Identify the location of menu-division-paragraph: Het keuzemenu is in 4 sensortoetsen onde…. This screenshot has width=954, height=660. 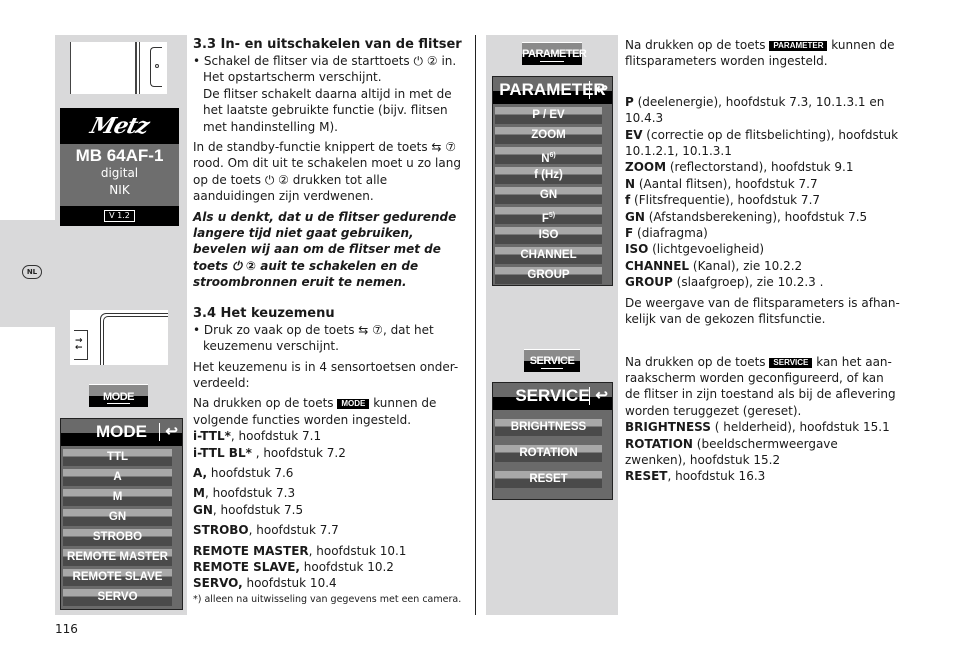
(326, 374).